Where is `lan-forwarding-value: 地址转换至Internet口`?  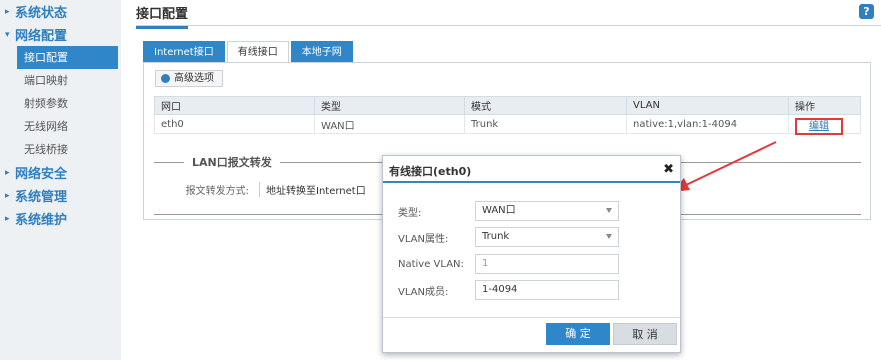
lan-forwarding-value: 地址转换至Internet口 is located at coordinates (312, 189).